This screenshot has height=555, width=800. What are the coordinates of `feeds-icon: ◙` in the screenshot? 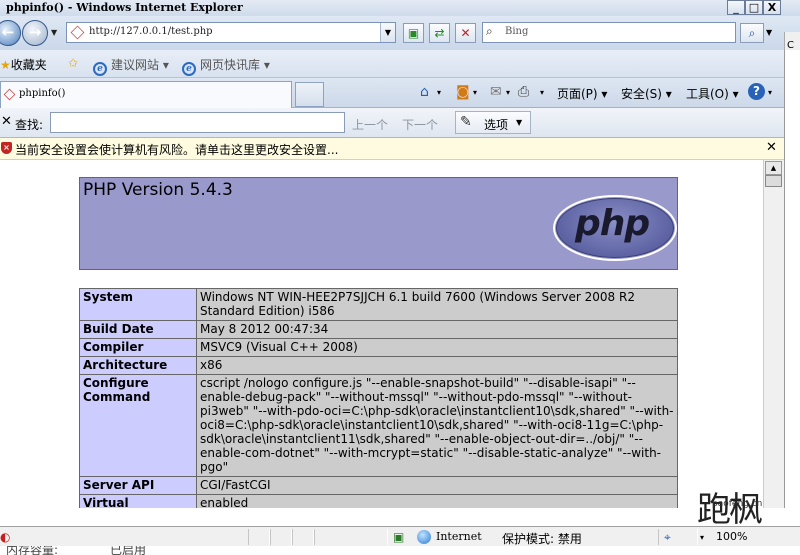 It's located at (463, 92).